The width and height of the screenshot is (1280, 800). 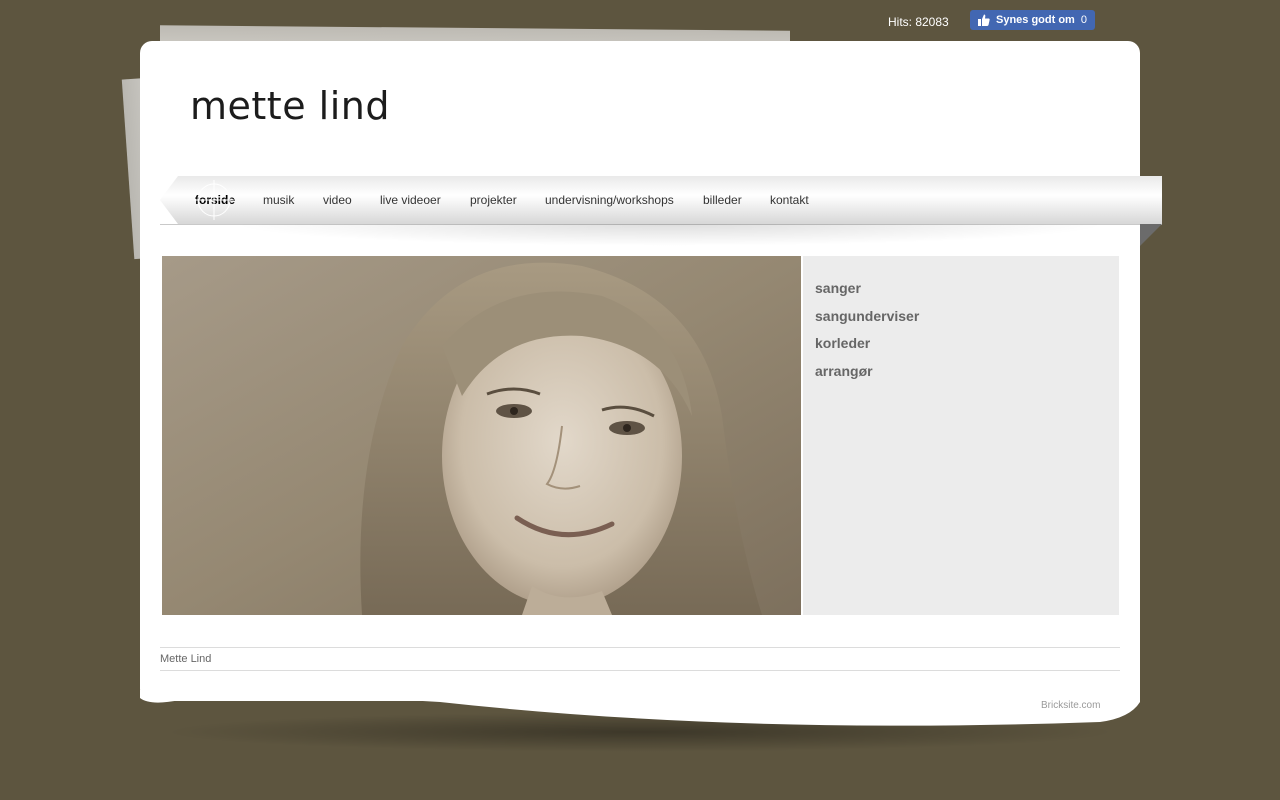 I want to click on page-bottom-curl, so click(x=640, y=708).